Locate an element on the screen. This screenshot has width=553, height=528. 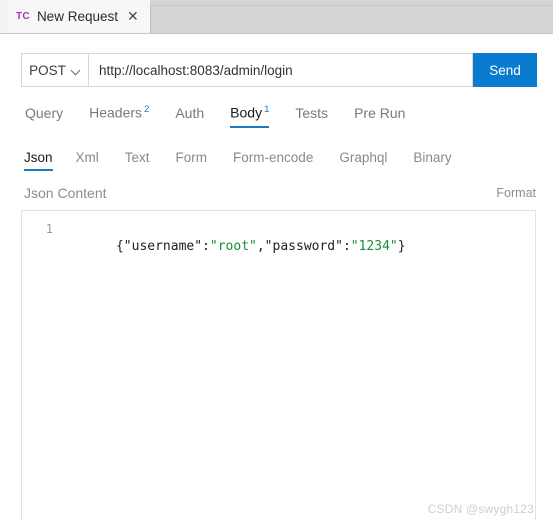
body-tab-xml-label: Xml is located at coordinates (87, 157).